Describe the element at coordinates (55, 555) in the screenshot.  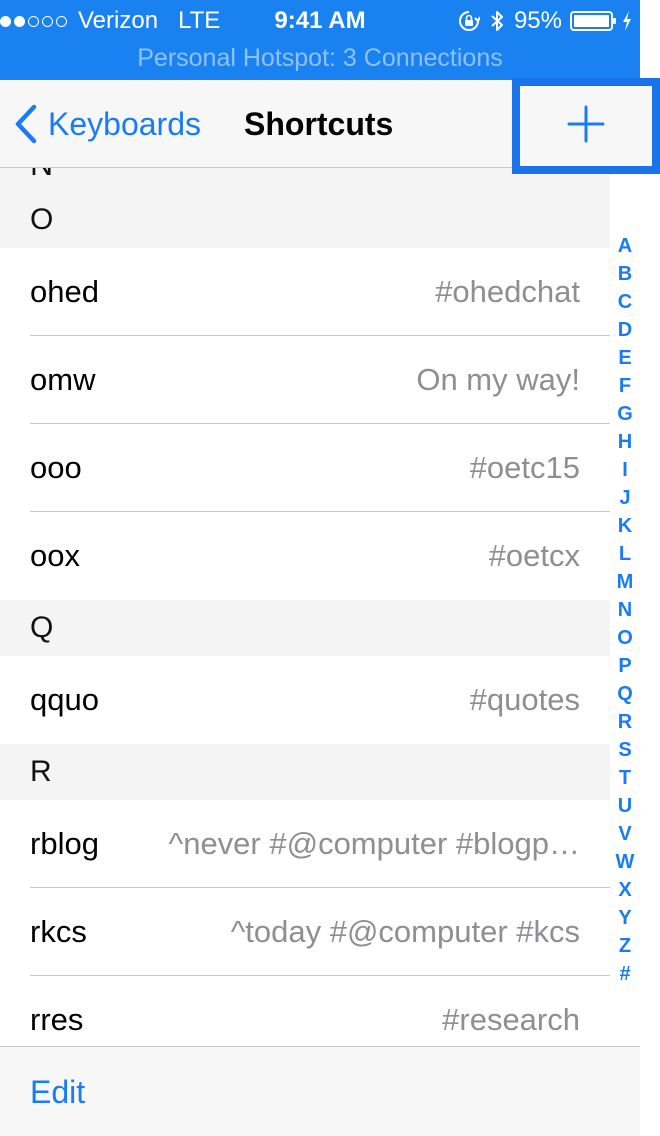
I see `shortcut-label: oox` at that location.